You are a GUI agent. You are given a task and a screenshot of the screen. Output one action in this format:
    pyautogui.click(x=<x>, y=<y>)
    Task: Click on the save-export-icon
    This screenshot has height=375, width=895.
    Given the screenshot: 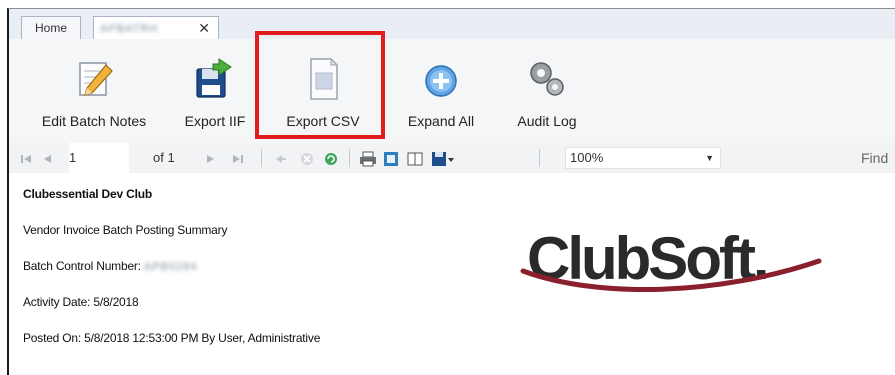 What is the action you would take?
    pyautogui.click(x=214, y=78)
    